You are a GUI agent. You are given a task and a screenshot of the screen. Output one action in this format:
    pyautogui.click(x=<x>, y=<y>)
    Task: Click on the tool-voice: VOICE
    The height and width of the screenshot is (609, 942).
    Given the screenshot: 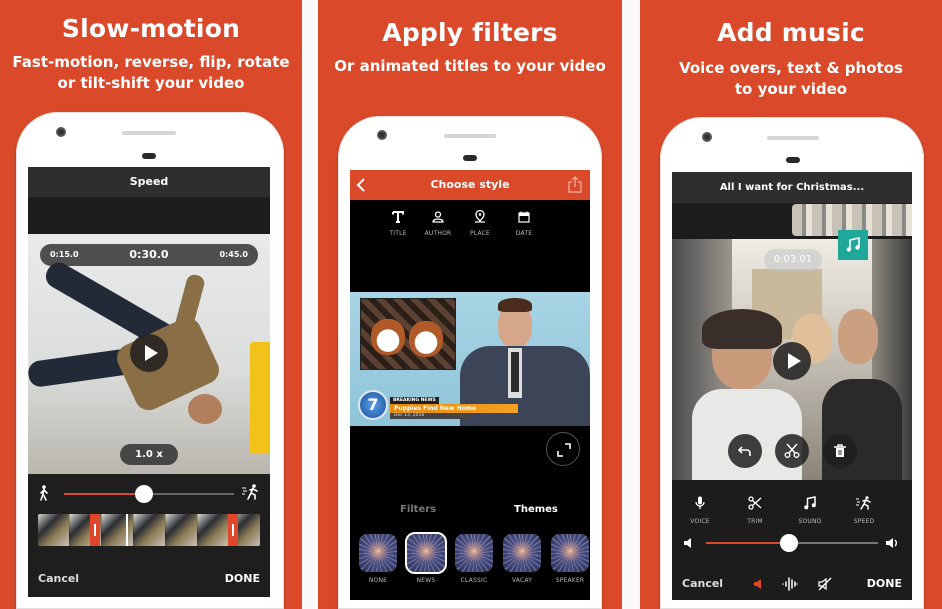 What is the action you would take?
    pyautogui.click(x=700, y=510)
    